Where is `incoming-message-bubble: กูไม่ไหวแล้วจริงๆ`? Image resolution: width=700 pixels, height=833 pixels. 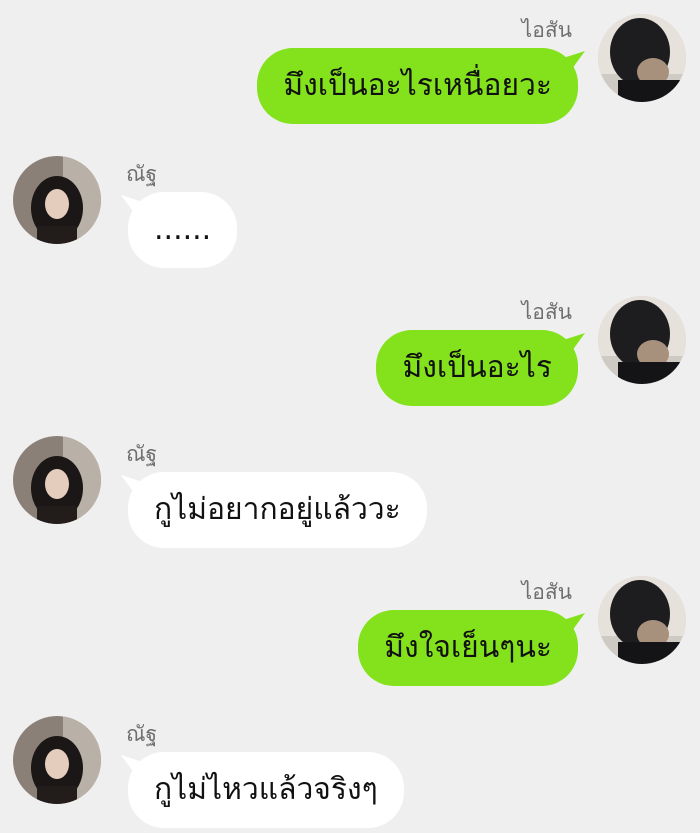
incoming-message-bubble: กูไม่ไหวแล้วจริงๆ is located at coordinates (260, 790).